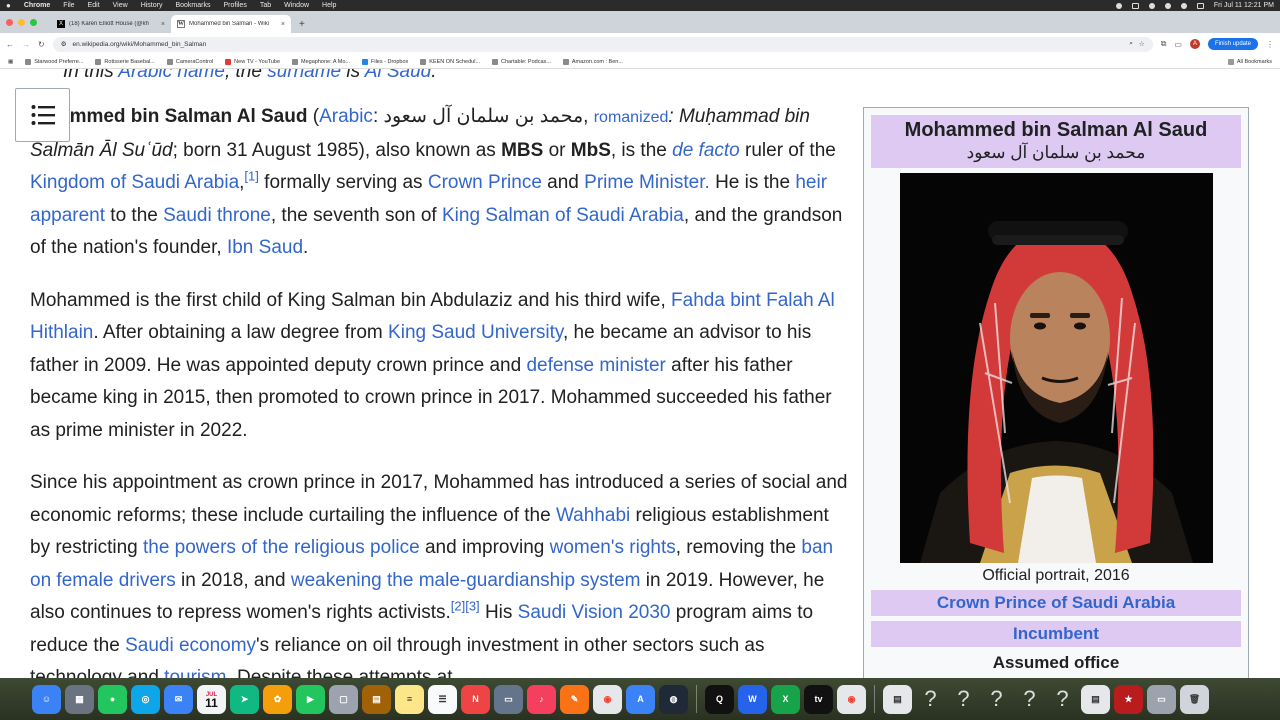 Image resolution: width=1280 pixels, height=720 pixels. What do you see at coordinates (719, 699) in the screenshot?
I see `quicktime-icon: Q` at bounding box center [719, 699].